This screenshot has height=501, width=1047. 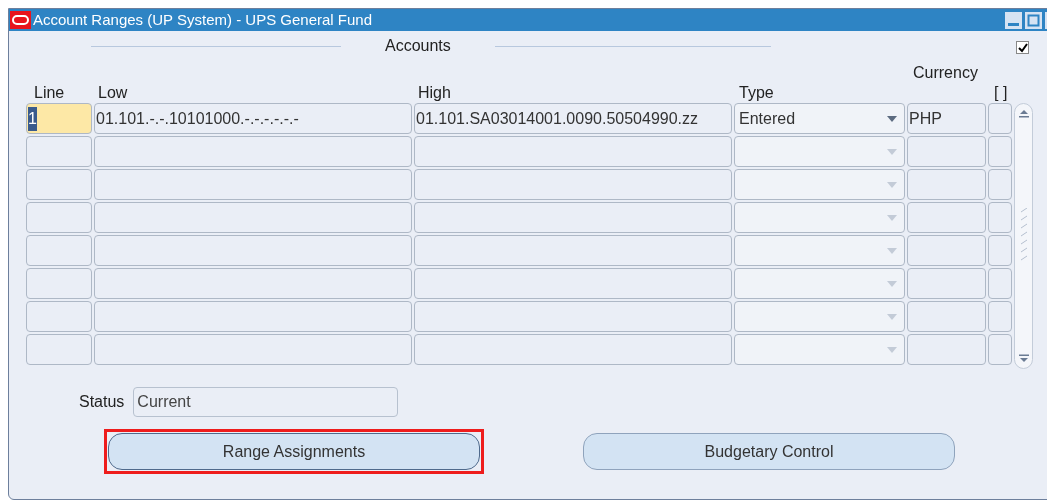 What do you see at coordinates (113, 93) in the screenshot?
I see `column-header: Low` at bounding box center [113, 93].